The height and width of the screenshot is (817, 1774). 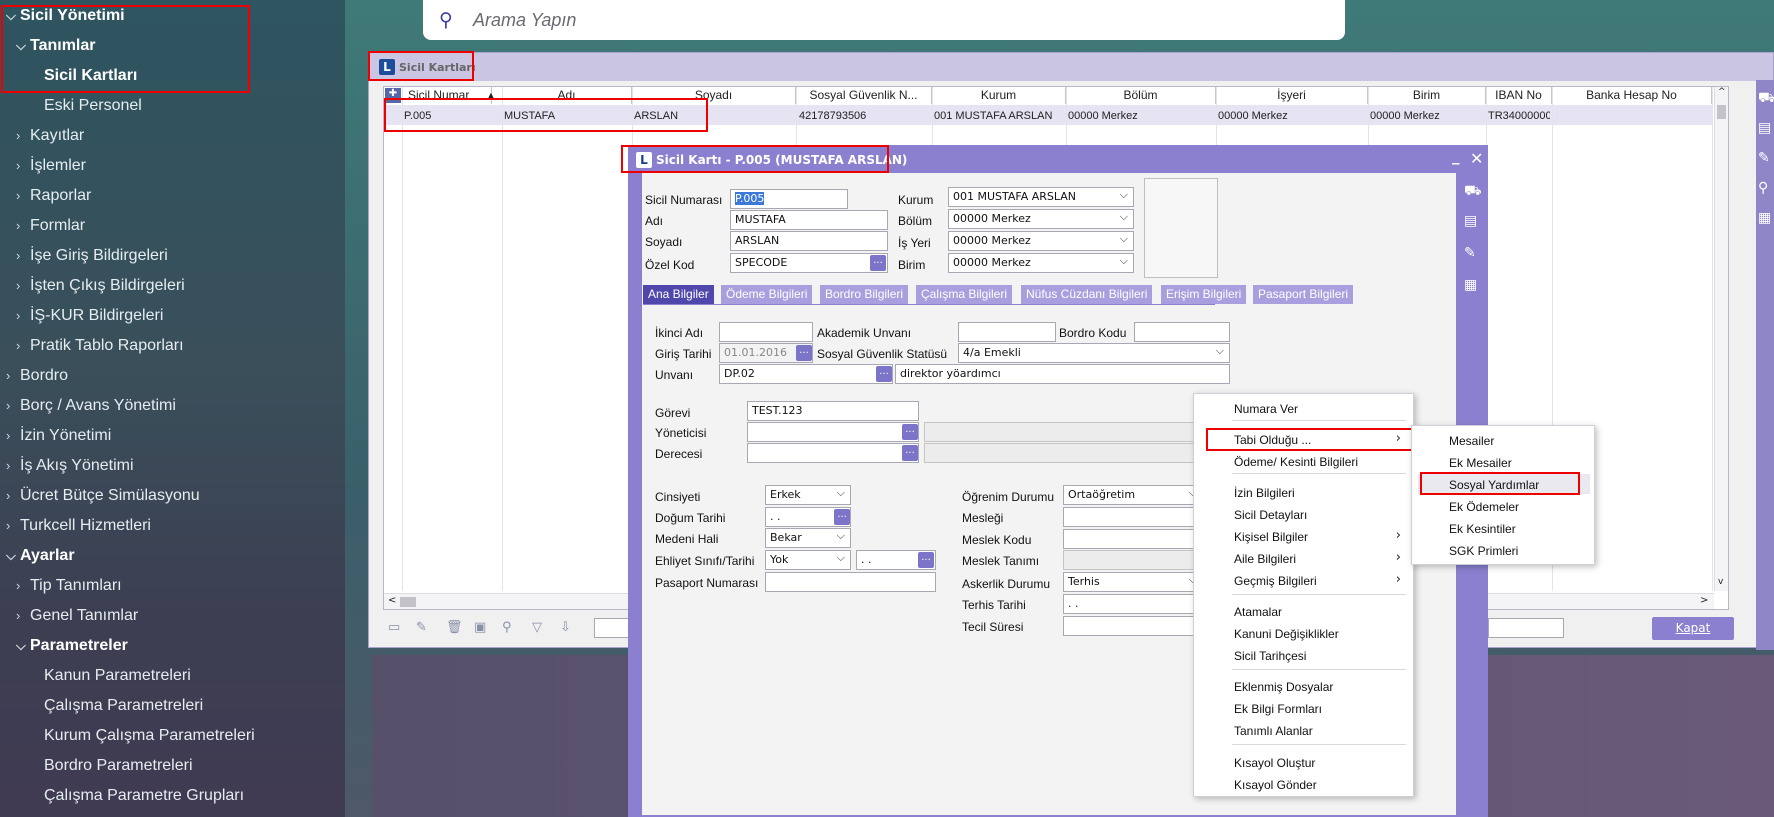 I want to click on tab-erisim-bilgileri: Erişim Bilgileri, so click(x=1204, y=294).